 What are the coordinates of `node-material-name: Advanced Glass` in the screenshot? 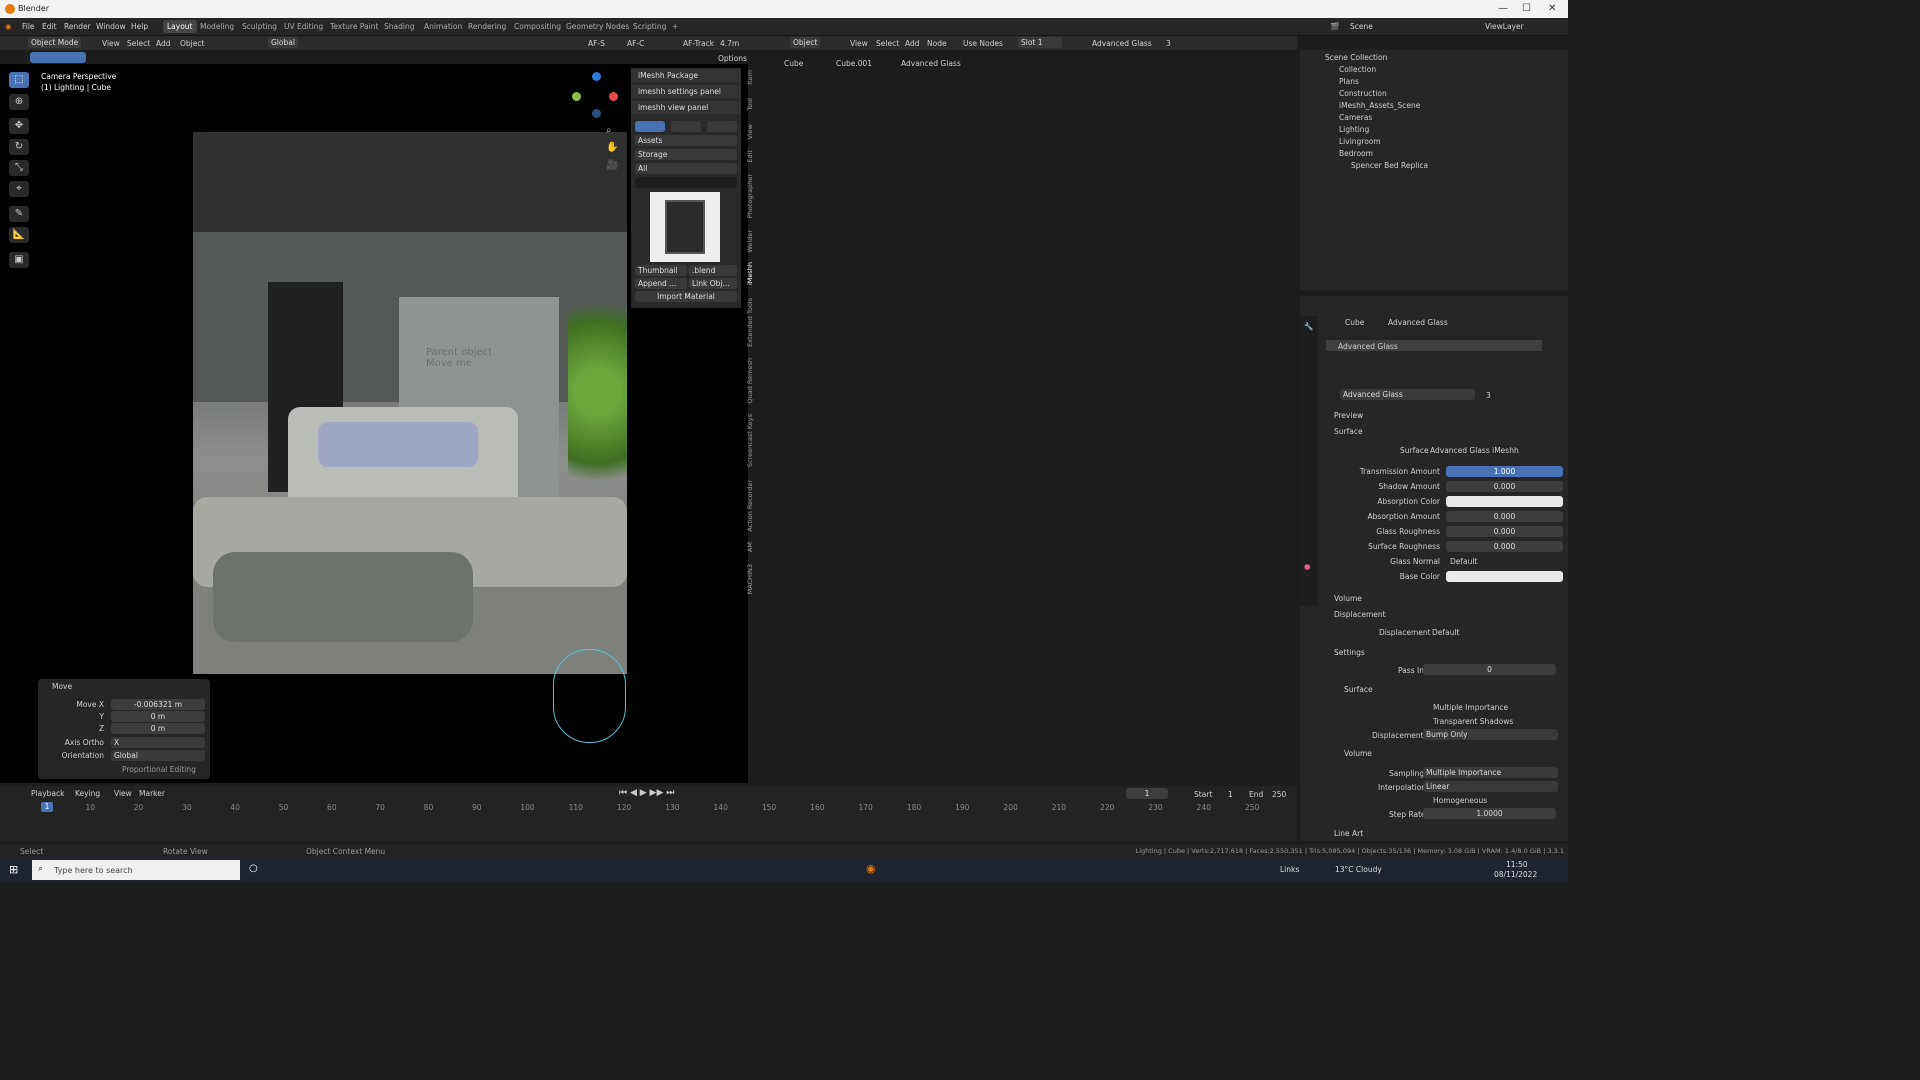 It's located at (1122, 43).